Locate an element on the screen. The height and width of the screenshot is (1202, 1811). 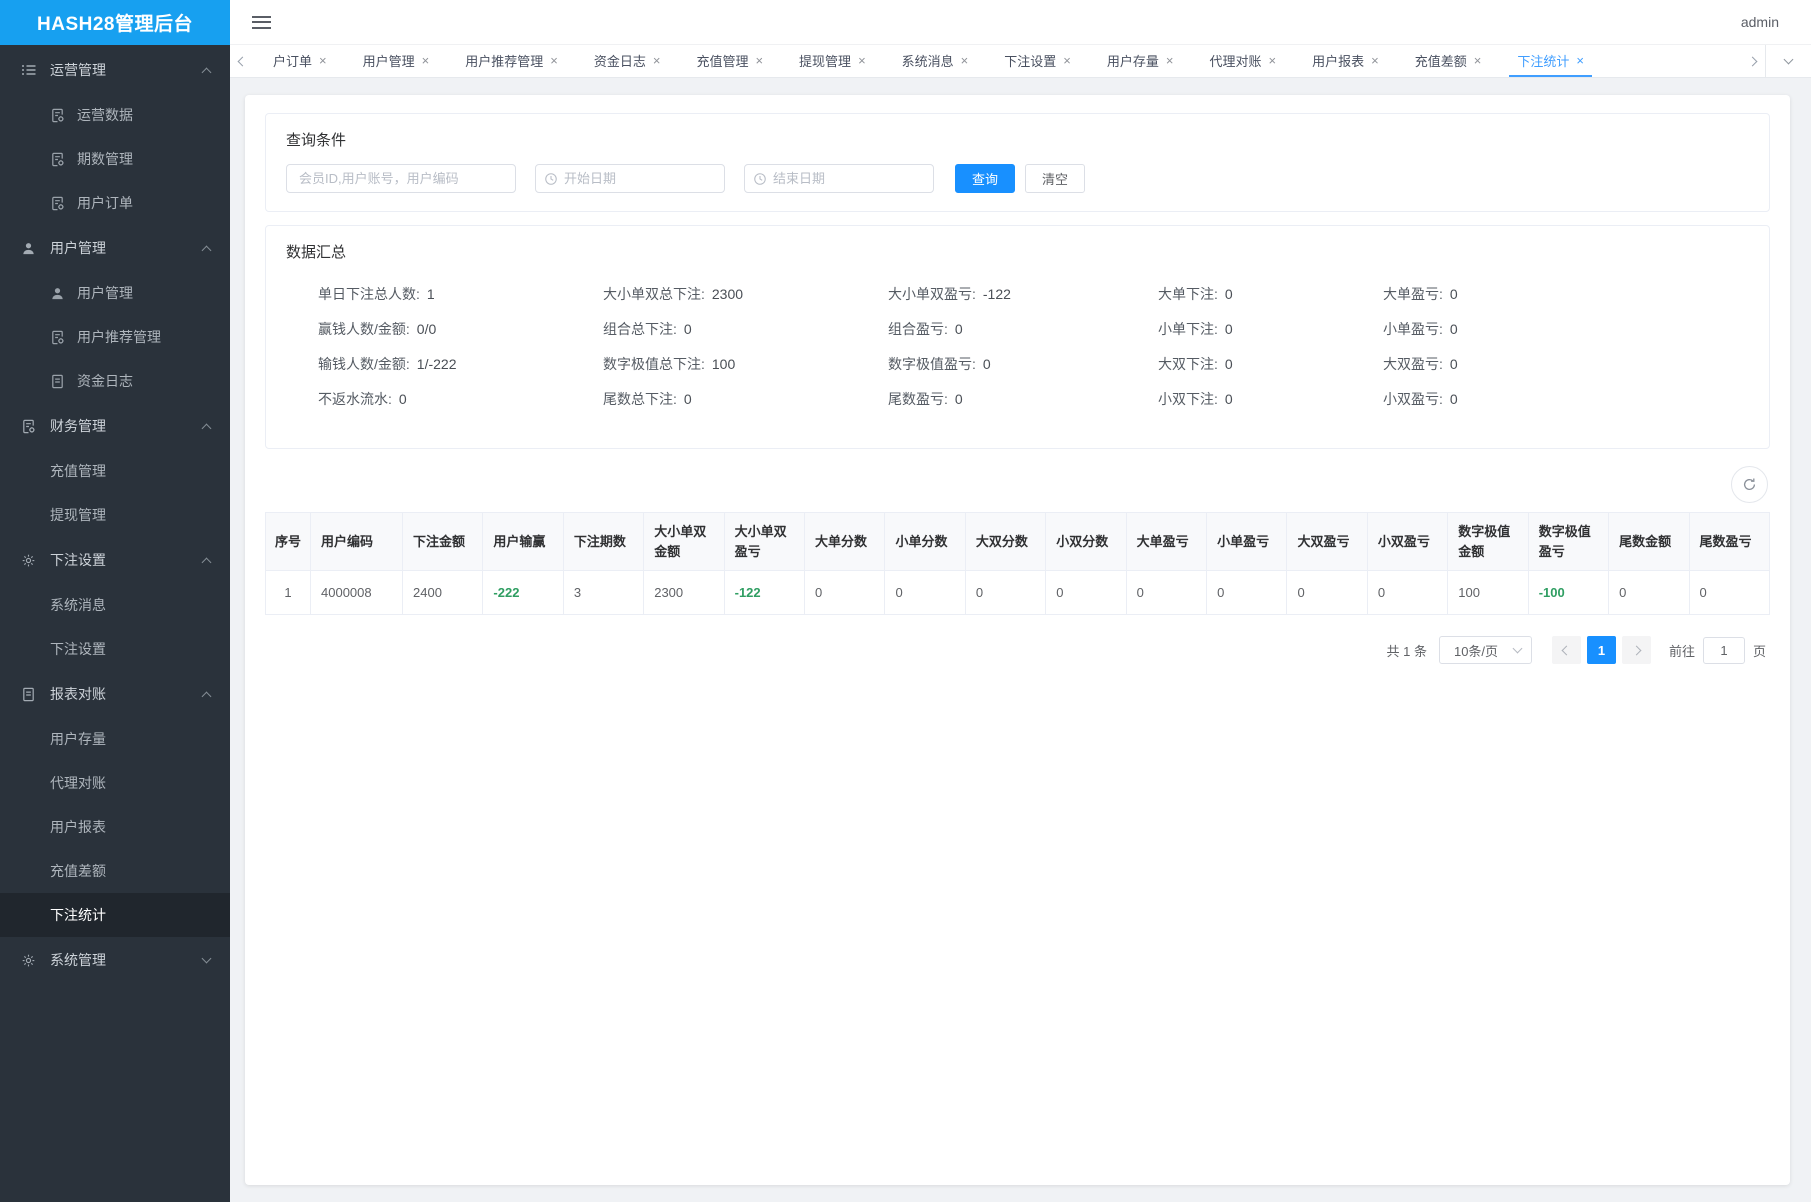
sidebar-item-recharge-management: 充值管理 is located at coordinates (115, 471).